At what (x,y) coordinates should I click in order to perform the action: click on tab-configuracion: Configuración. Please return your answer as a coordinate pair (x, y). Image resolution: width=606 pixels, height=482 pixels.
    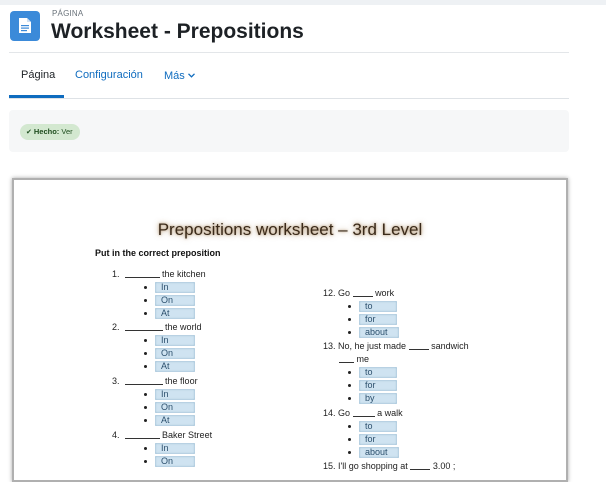
    Looking at the image, I should click on (109, 75).